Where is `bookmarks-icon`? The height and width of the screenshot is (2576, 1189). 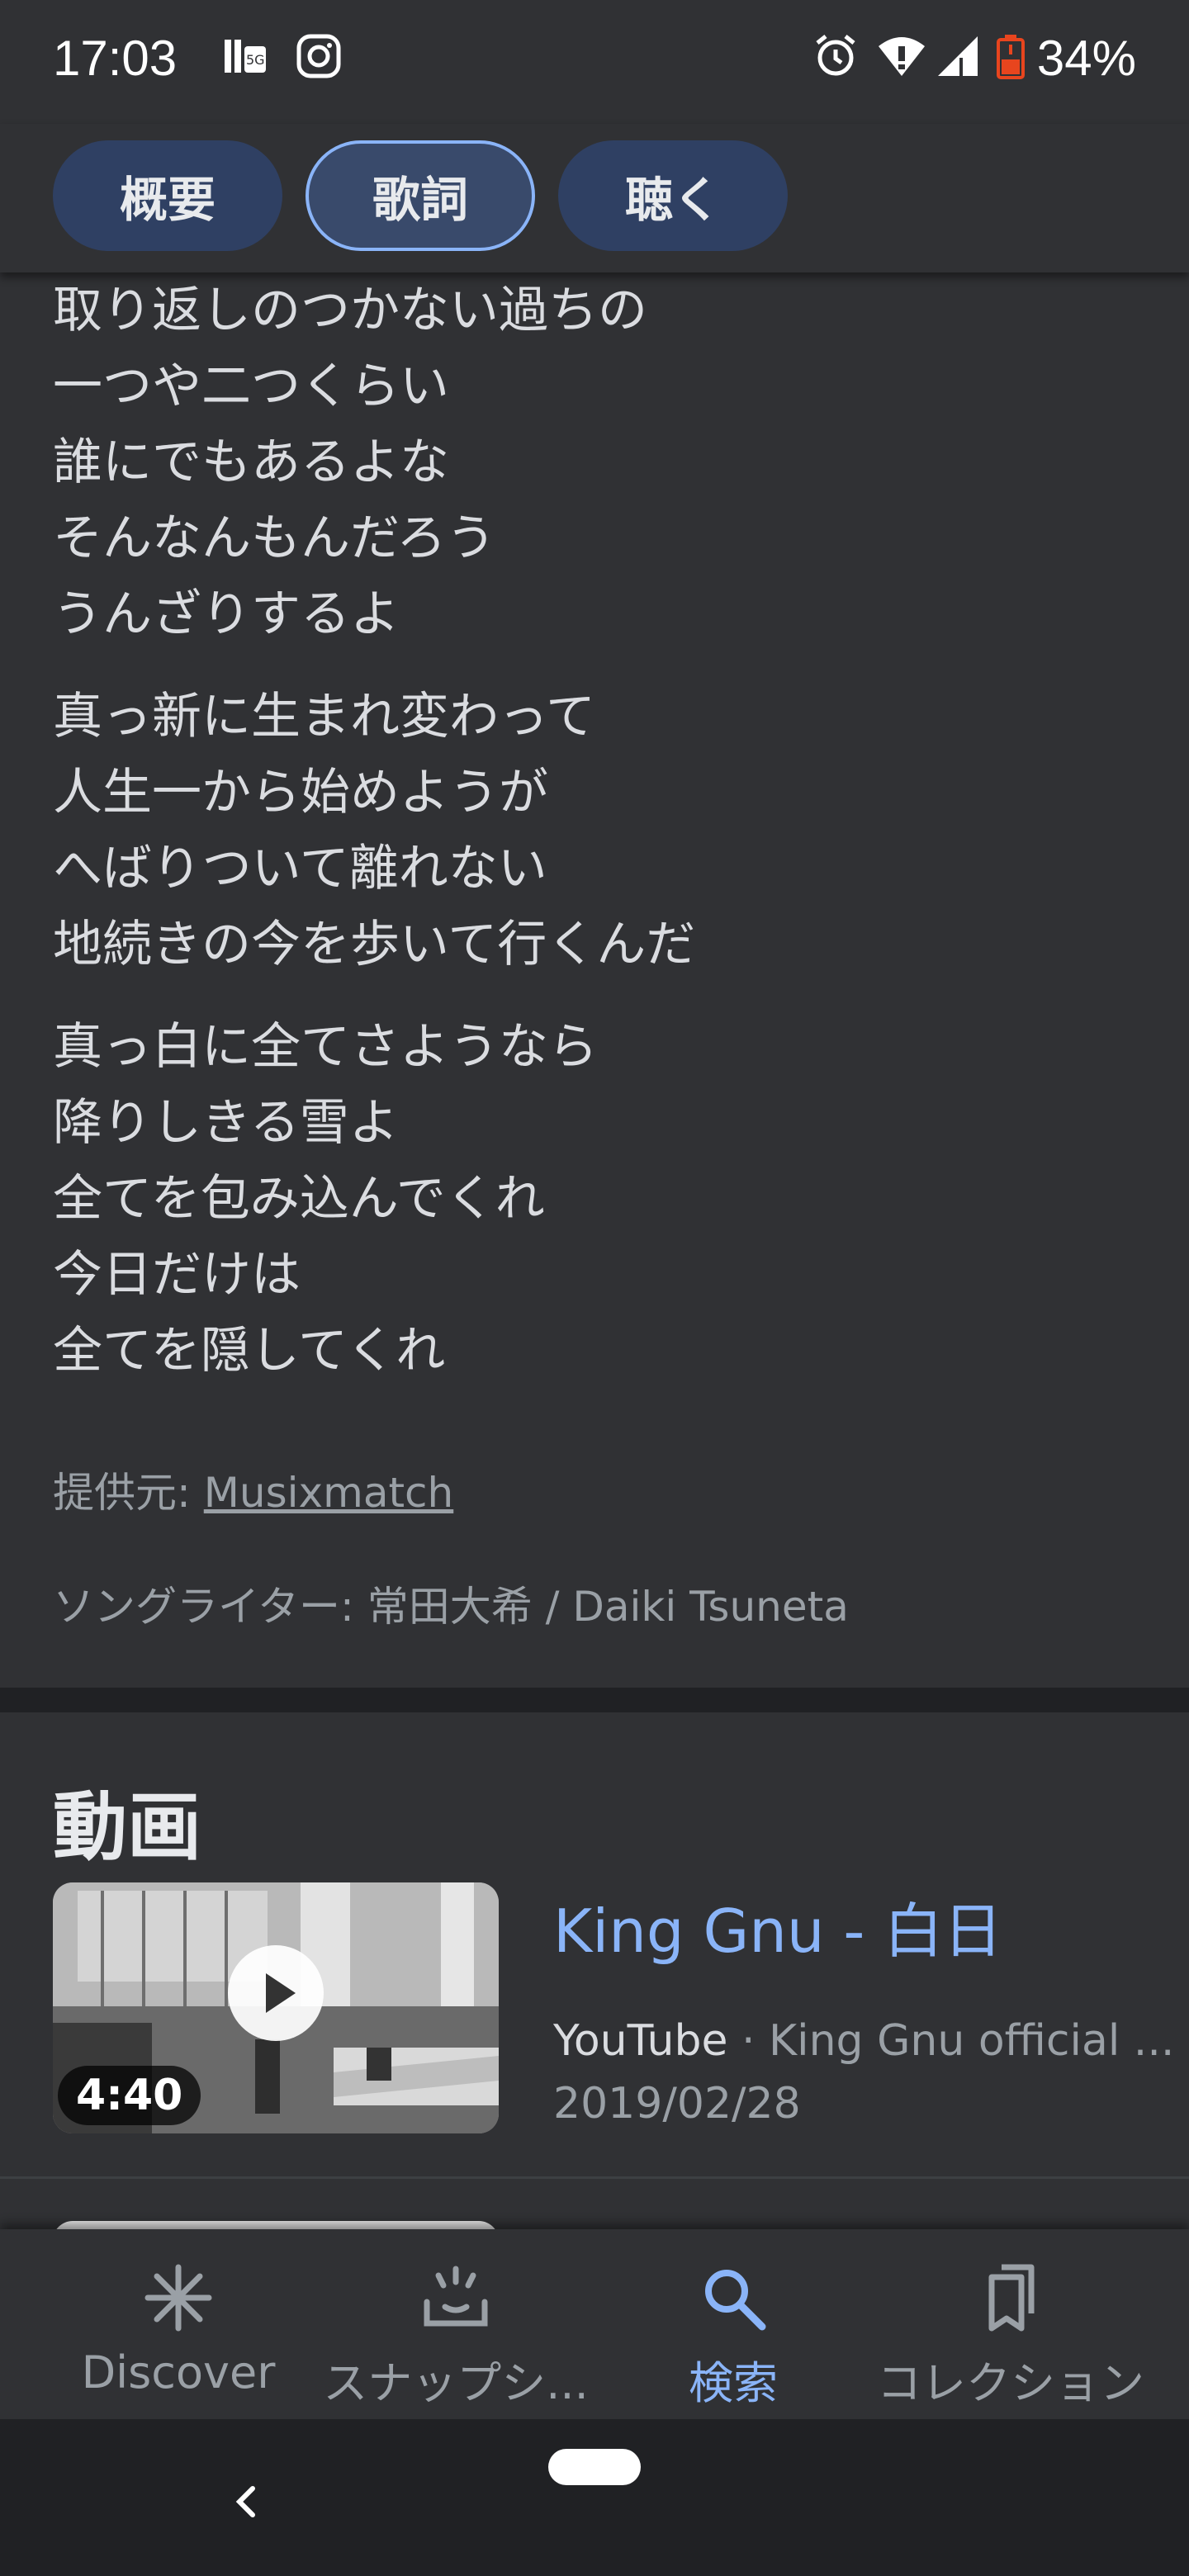 bookmarks-icon is located at coordinates (1011, 2298).